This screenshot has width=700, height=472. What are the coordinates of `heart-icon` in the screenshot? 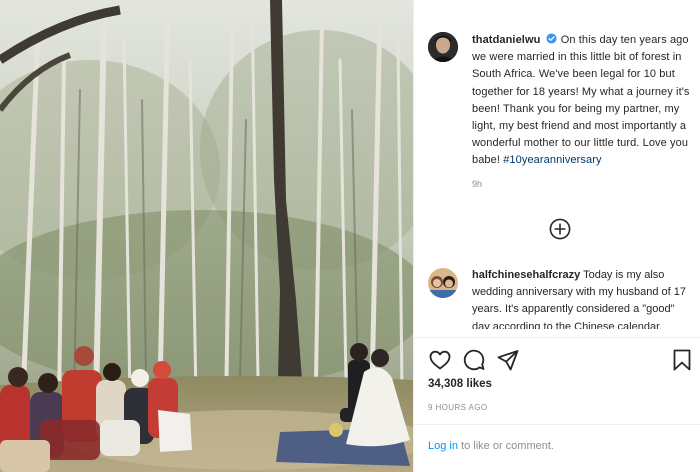 It's located at (440, 360).